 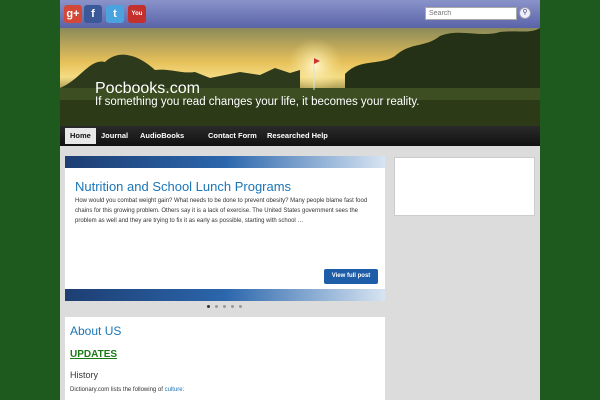 What do you see at coordinates (464, 186) in the screenshot?
I see `sidebar-widget` at bounding box center [464, 186].